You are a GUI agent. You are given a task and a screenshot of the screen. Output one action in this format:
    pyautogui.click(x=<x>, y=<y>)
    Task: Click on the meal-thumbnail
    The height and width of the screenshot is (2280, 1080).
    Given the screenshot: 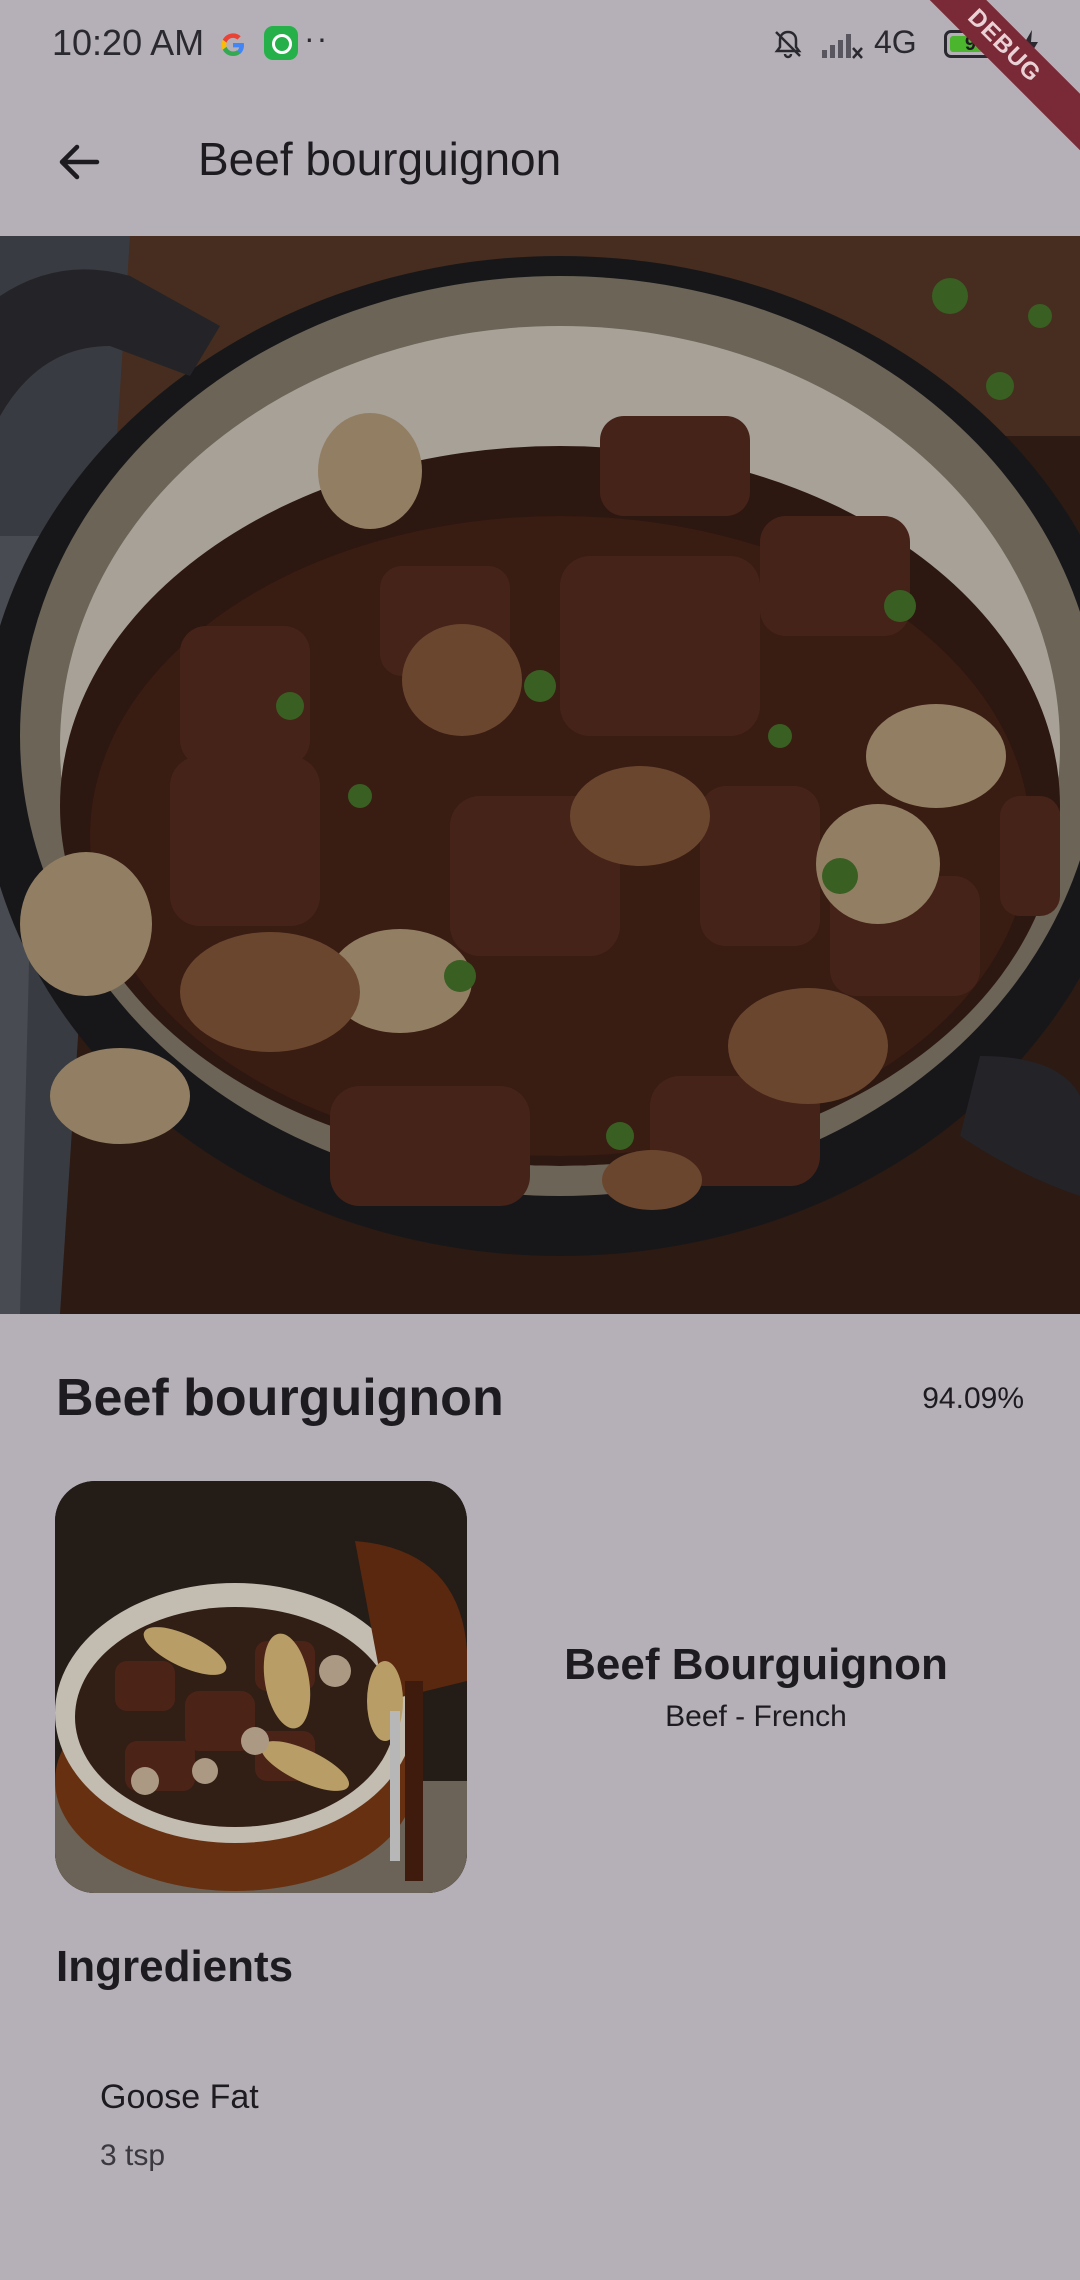 What is the action you would take?
    pyautogui.click(x=261, y=1687)
    